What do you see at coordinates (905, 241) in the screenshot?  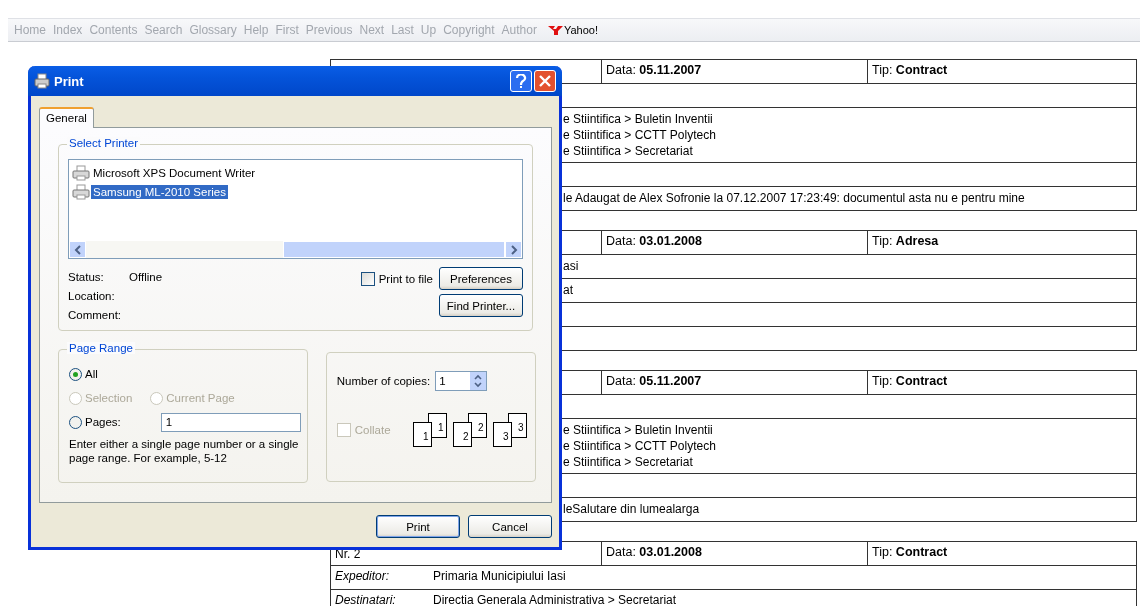 I see `table-cell-text: Tip: Adresa` at bounding box center [905, 241].